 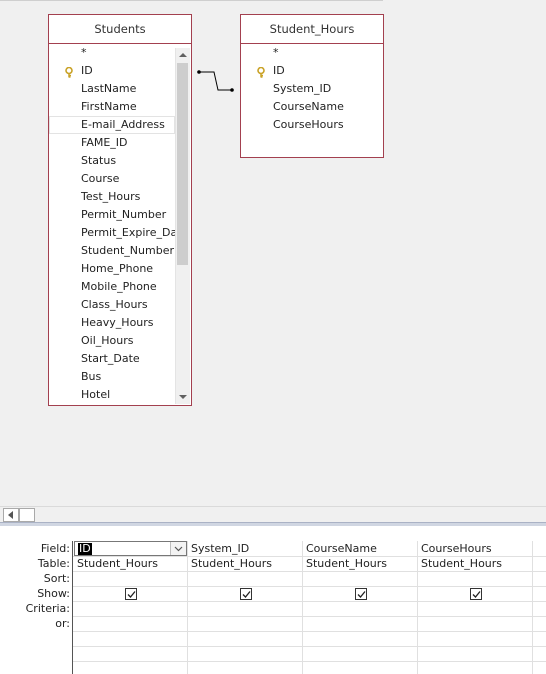 What do you see at coordinates (117, 268) in the screenshot?
I see `field-label: Home_Phone` at bounding box center [117, 268].